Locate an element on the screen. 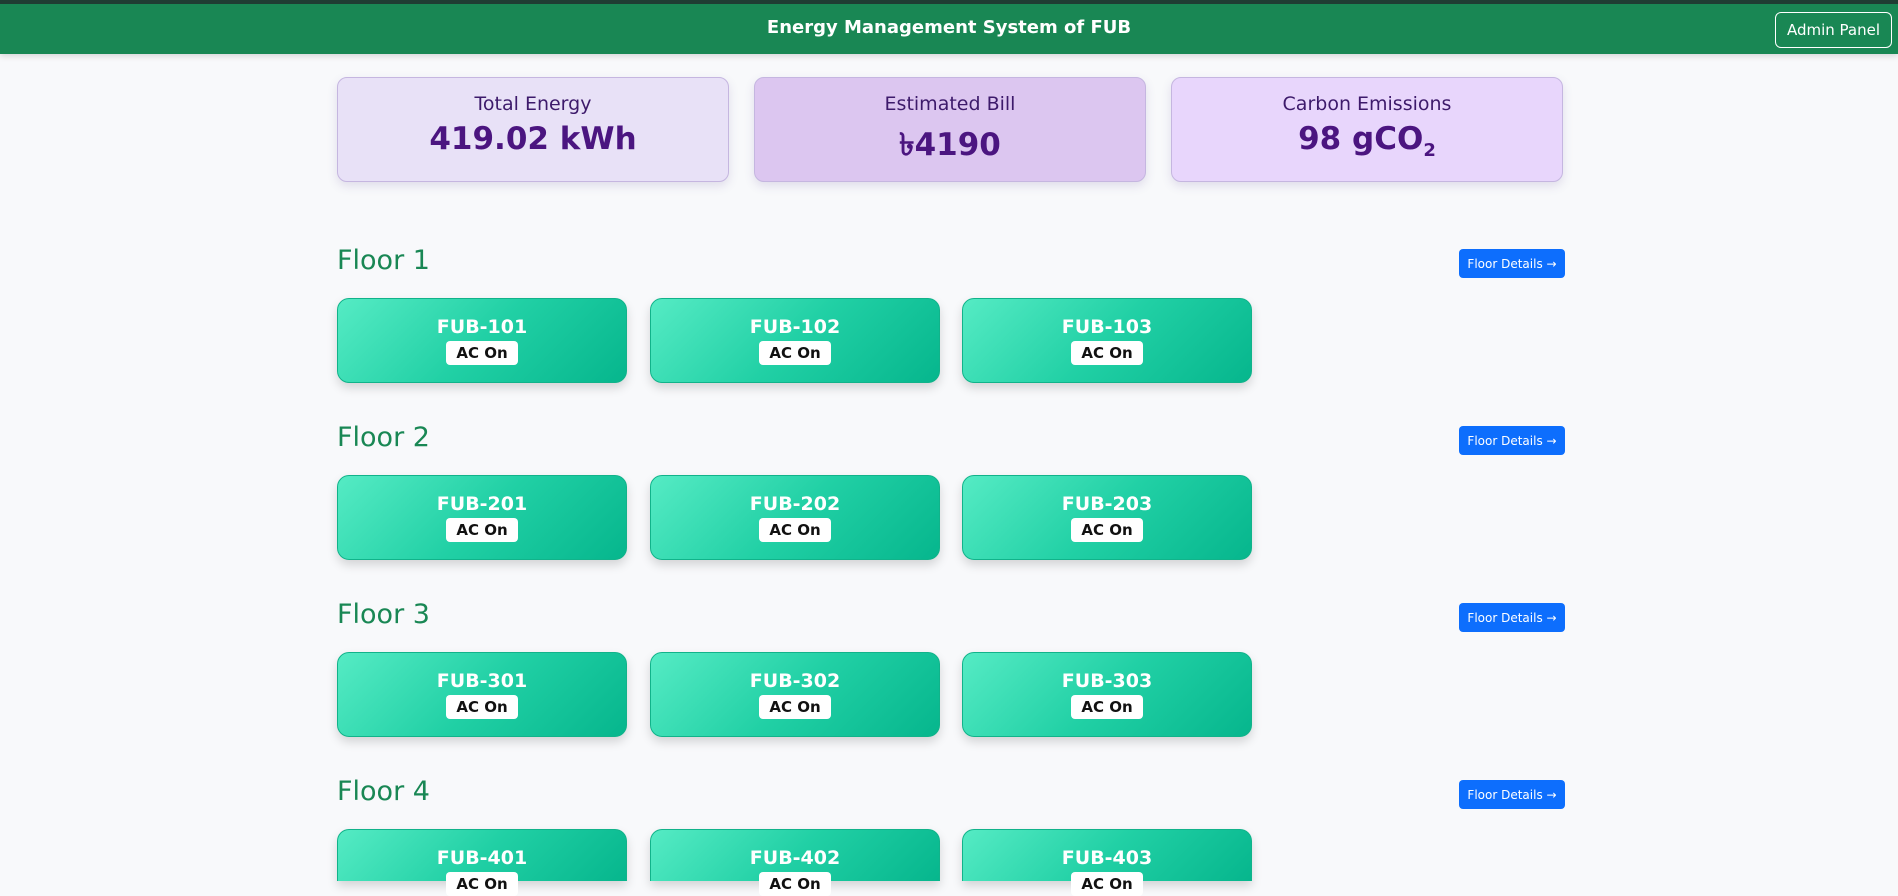 The height and width of the screenshot is (896, 1898). room-card: FUB-301 AC On is located at coordinates (482, 694).